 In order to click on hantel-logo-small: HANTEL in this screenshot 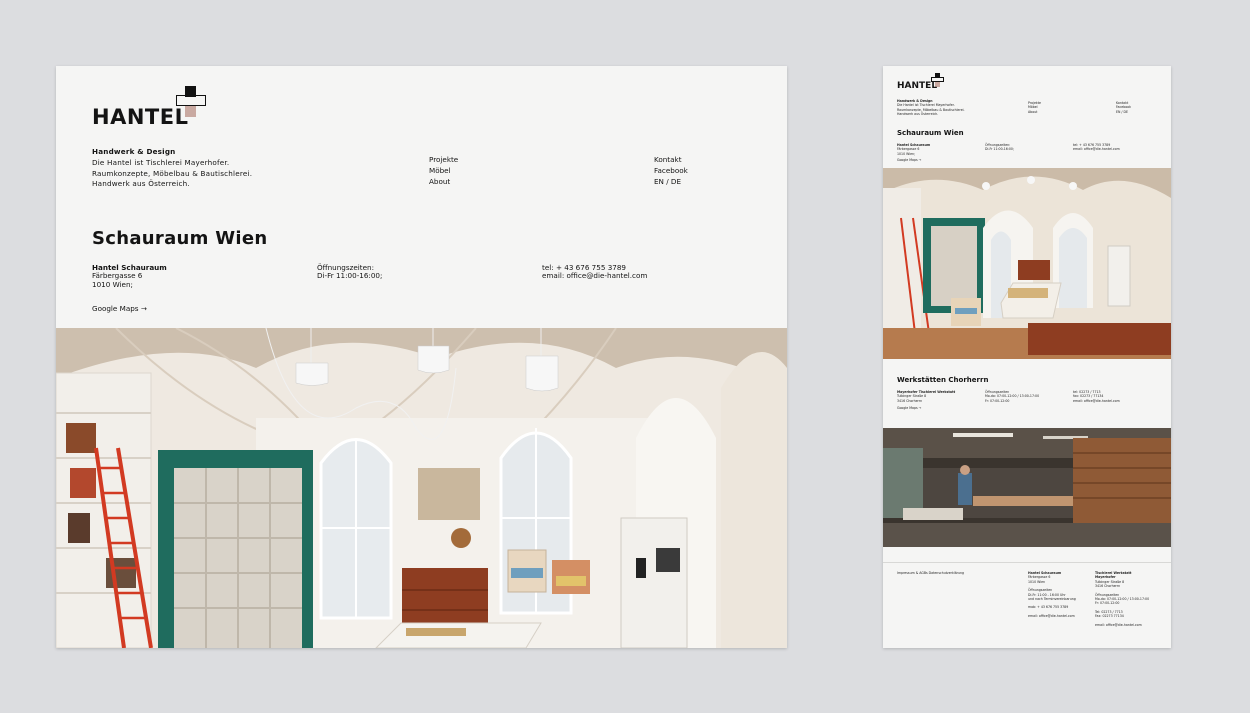, I will do `click(922, 82)`.